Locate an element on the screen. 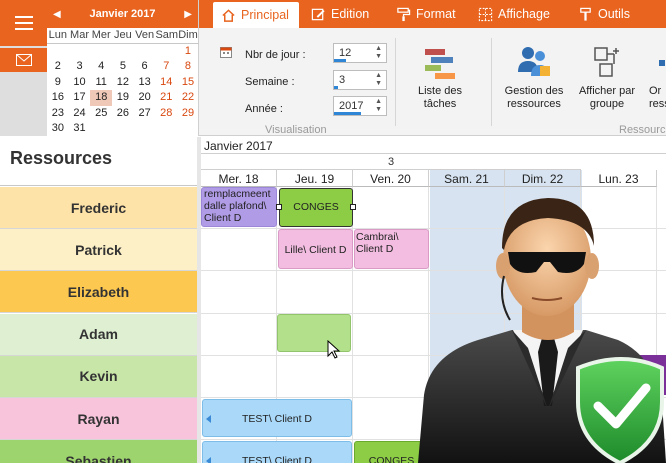  event-rayan-test: TEST\ Client D is located at coordinates (277, 418).